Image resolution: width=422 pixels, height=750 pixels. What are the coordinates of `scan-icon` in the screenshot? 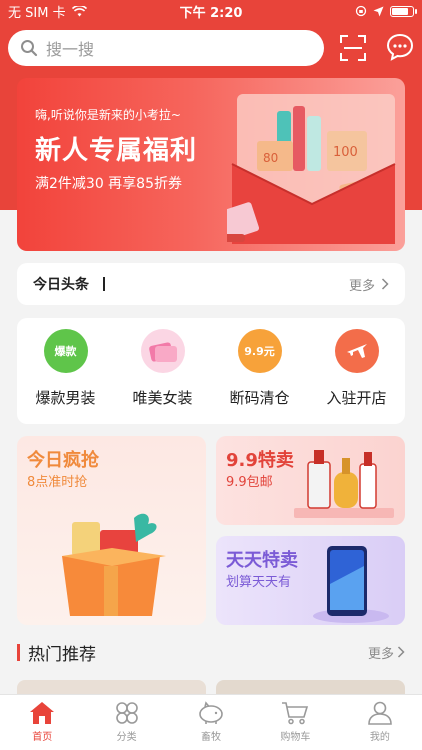 It's located at (353, 48).